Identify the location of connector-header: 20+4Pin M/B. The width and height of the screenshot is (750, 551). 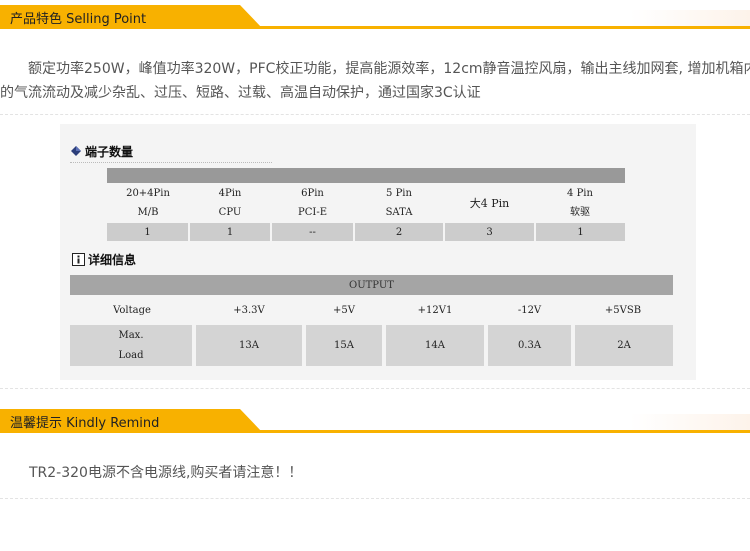
(148, 203).